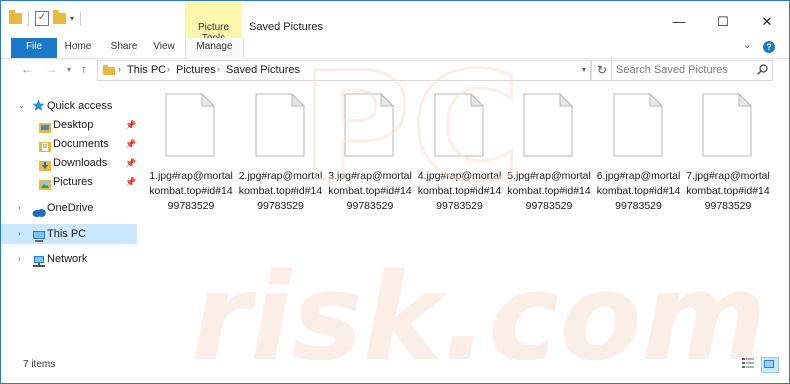 The height and width of the screenshot is (384, 790). What do you see at coordinates (769, 47) in the screenshot?
I see `help-icon: ?` at bounding box center [769, 47].